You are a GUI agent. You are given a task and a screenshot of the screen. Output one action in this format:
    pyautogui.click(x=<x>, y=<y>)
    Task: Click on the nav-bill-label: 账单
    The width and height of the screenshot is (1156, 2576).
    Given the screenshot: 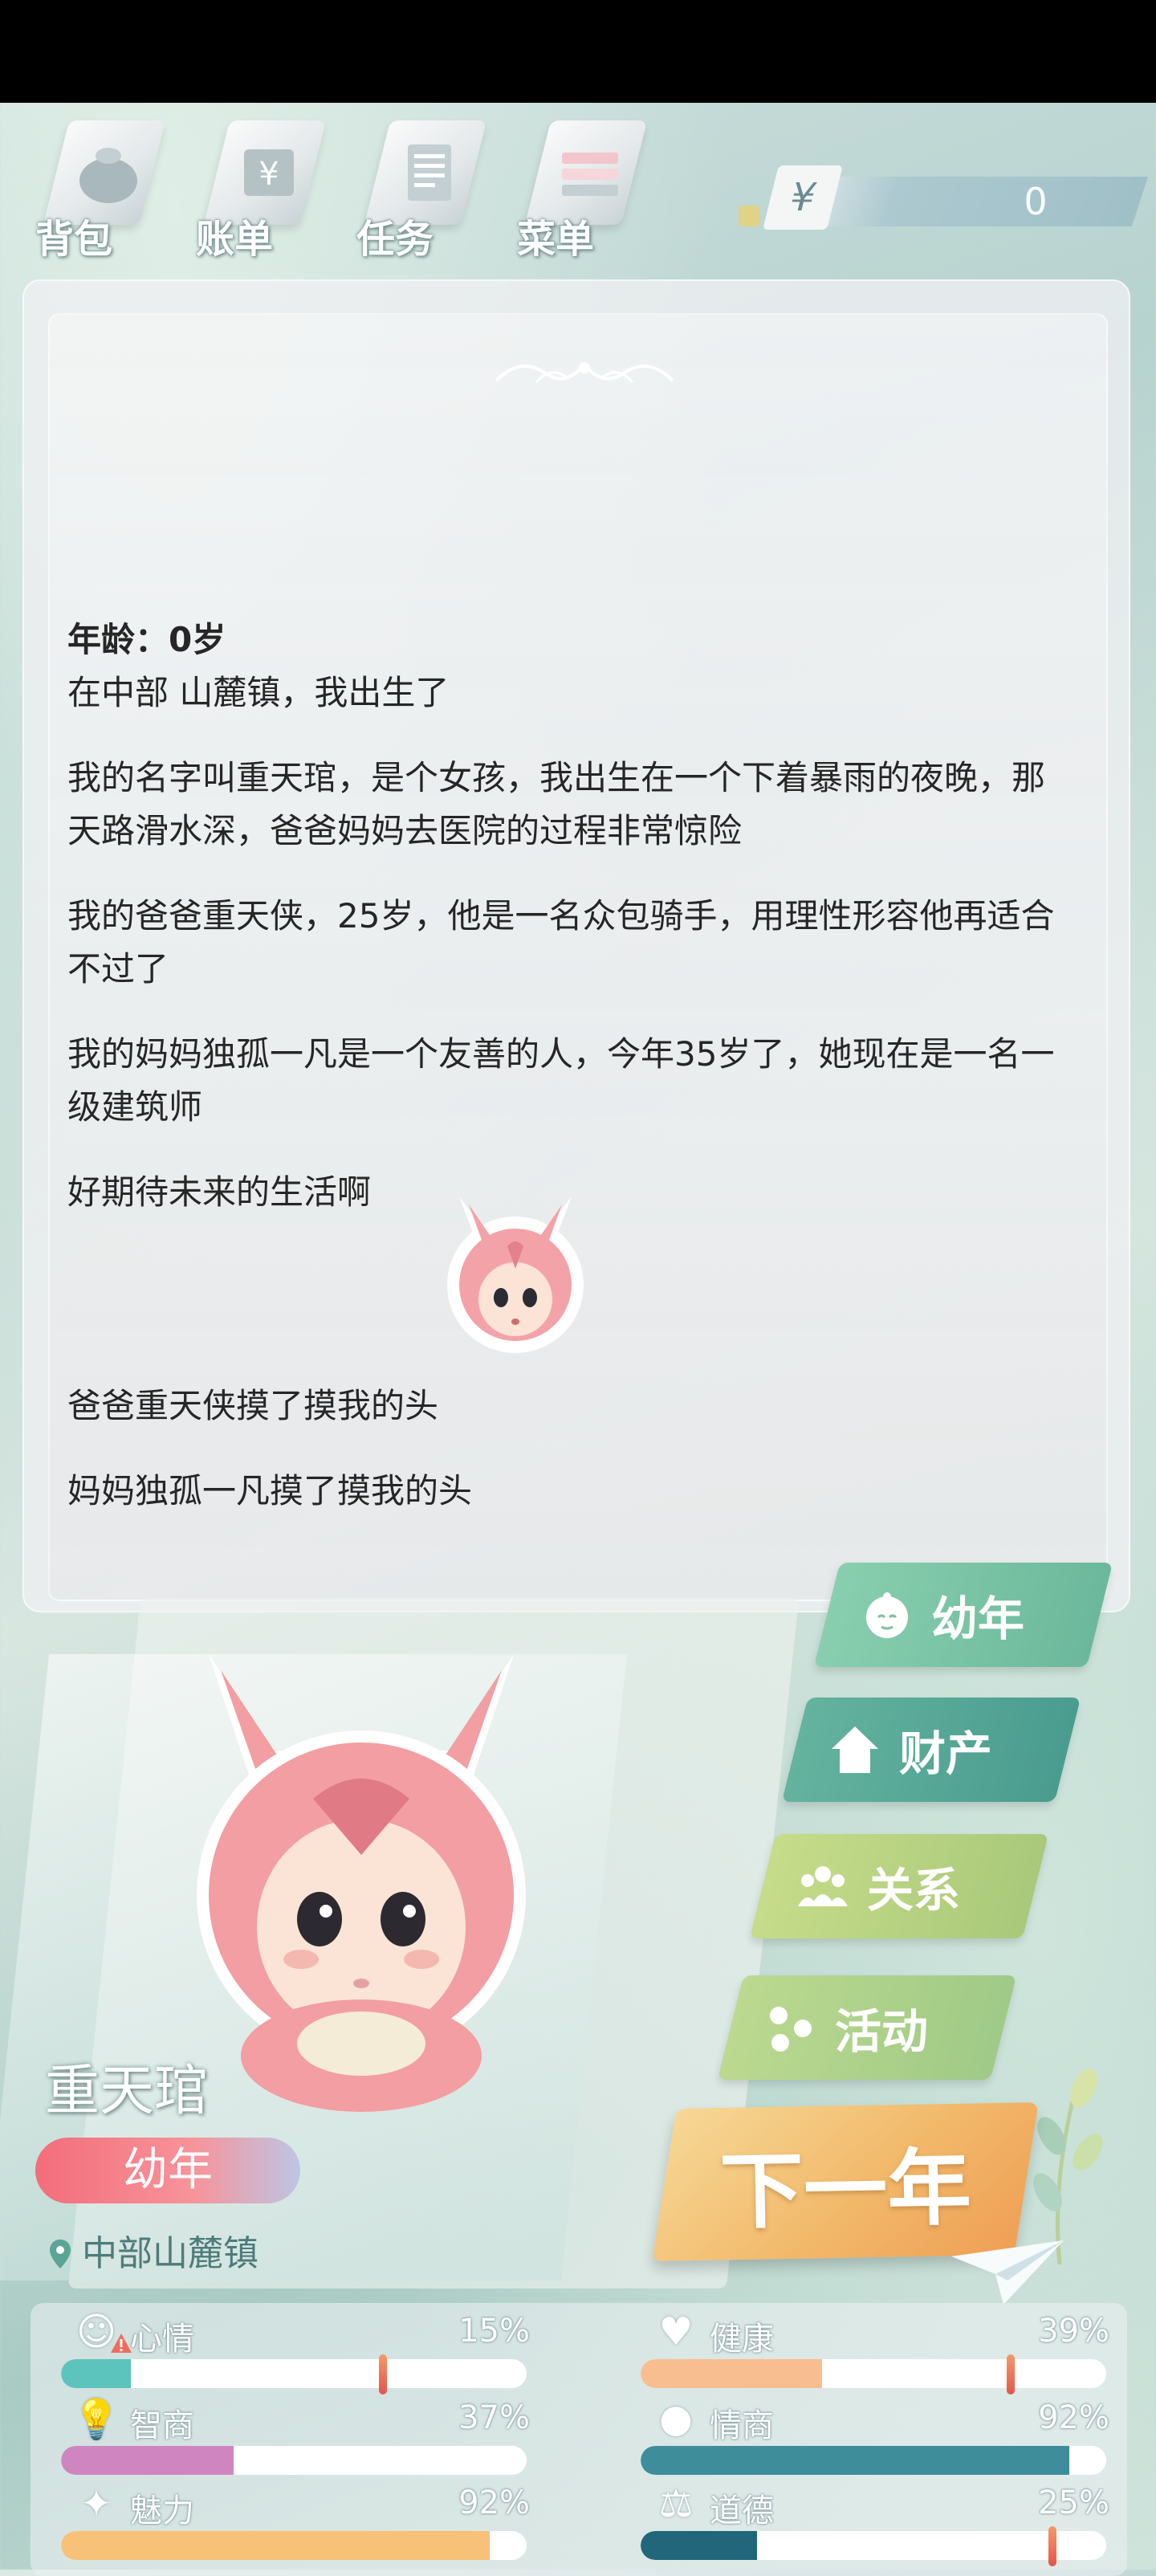 What is the action you would take?
    pyautogui.click(x=235, y=239)
    